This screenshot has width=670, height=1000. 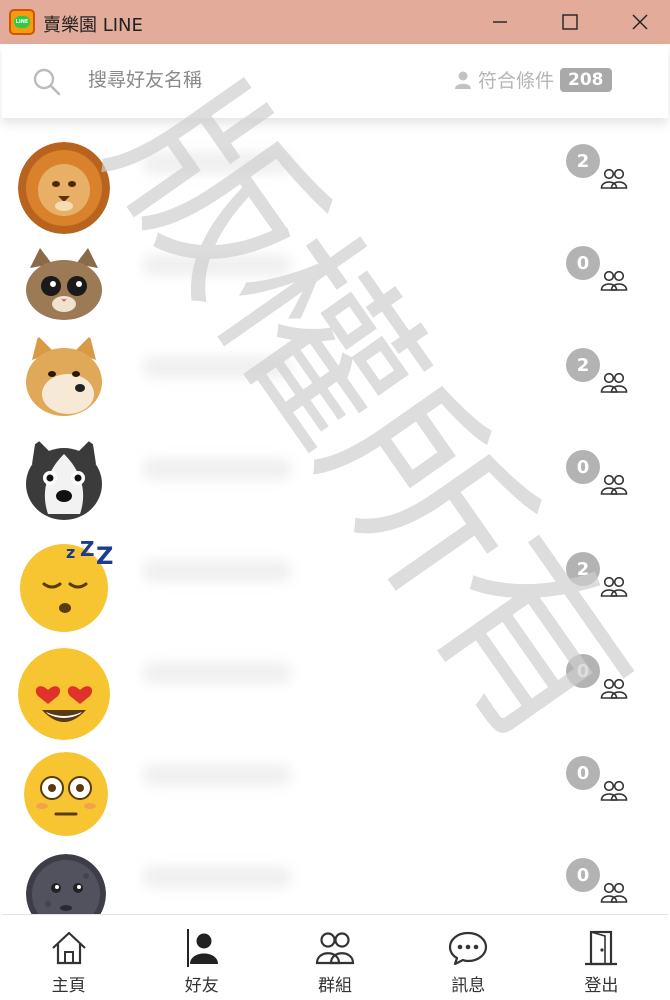 I want to click on match-count-badge: 208, so click(x=586, y=79).